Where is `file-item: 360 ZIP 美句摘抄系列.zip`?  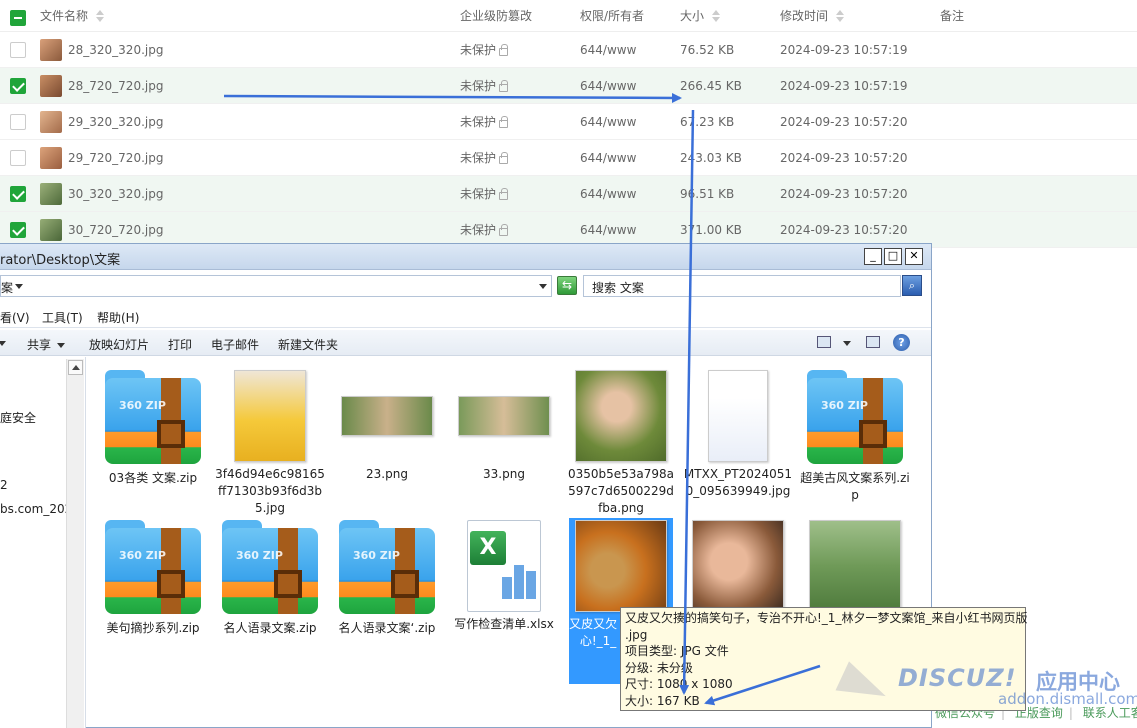 file-item: 360 ZIP 美句摘抄系列.zip is located at coordinates (153, 578).